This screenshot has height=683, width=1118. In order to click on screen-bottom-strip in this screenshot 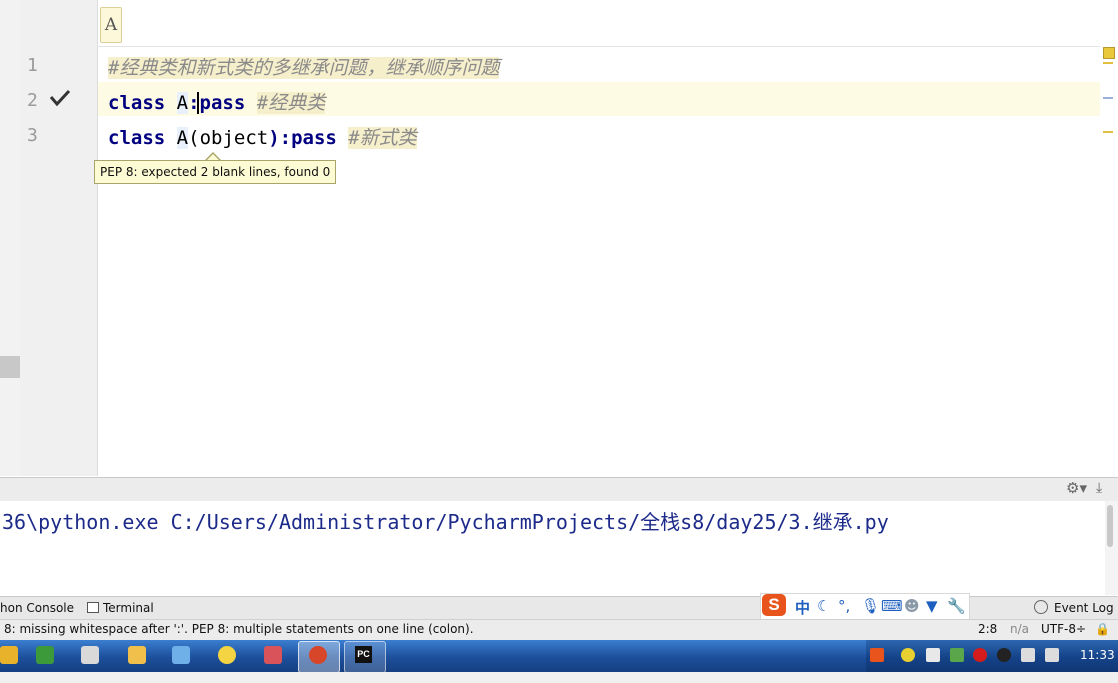, I will do `click(559, 677)`.